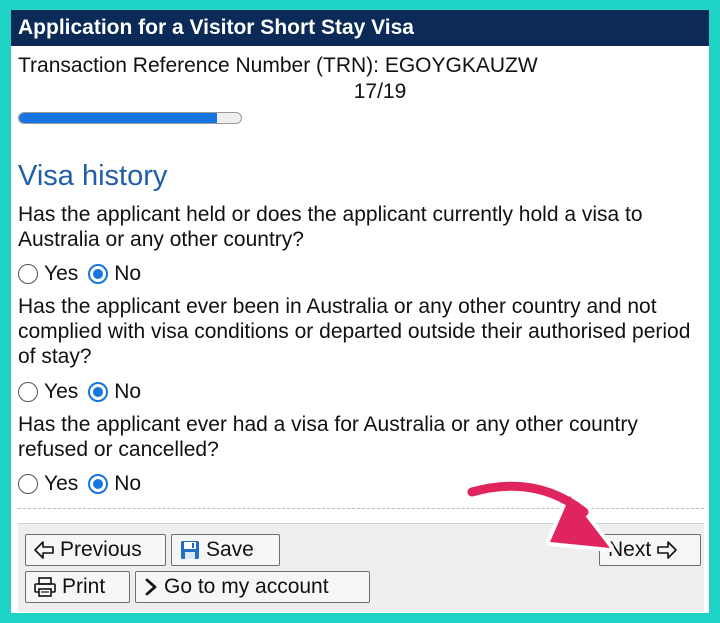  What do you see at coordinates (61, 484) in the screenshot?
I see `question-3-yes-label: Yes` at bounding box center [61, 484].